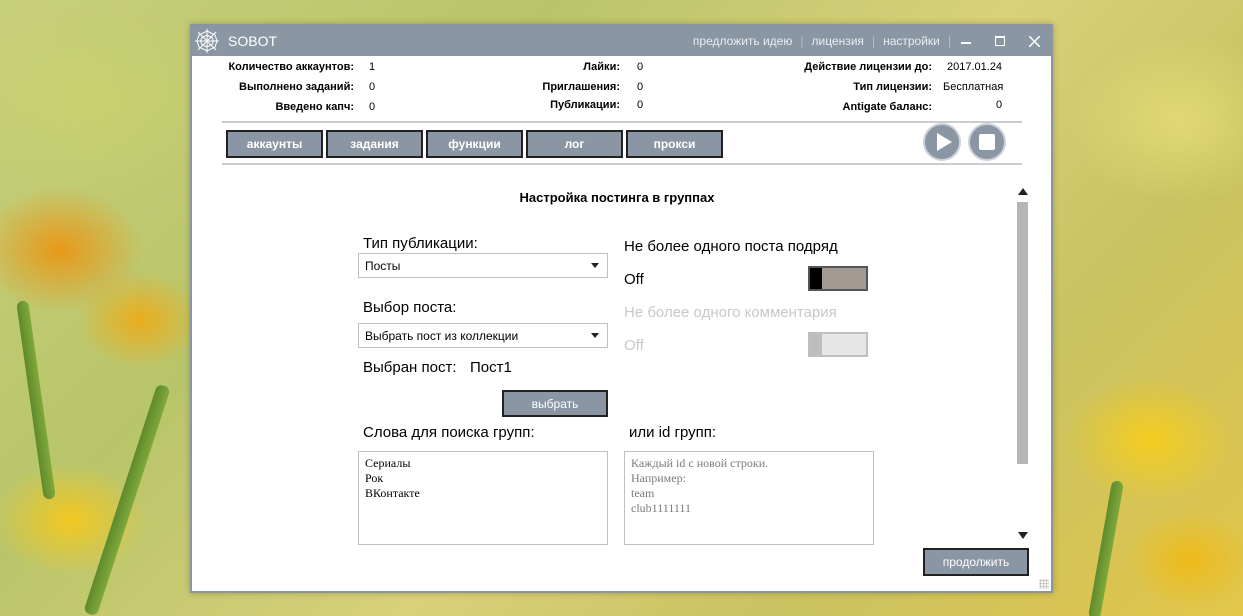  What do you see at coordinates (1023, 191) in the screenshot?
I see `scroll-up-arrow-icon` at bounding box center [1023, 191].